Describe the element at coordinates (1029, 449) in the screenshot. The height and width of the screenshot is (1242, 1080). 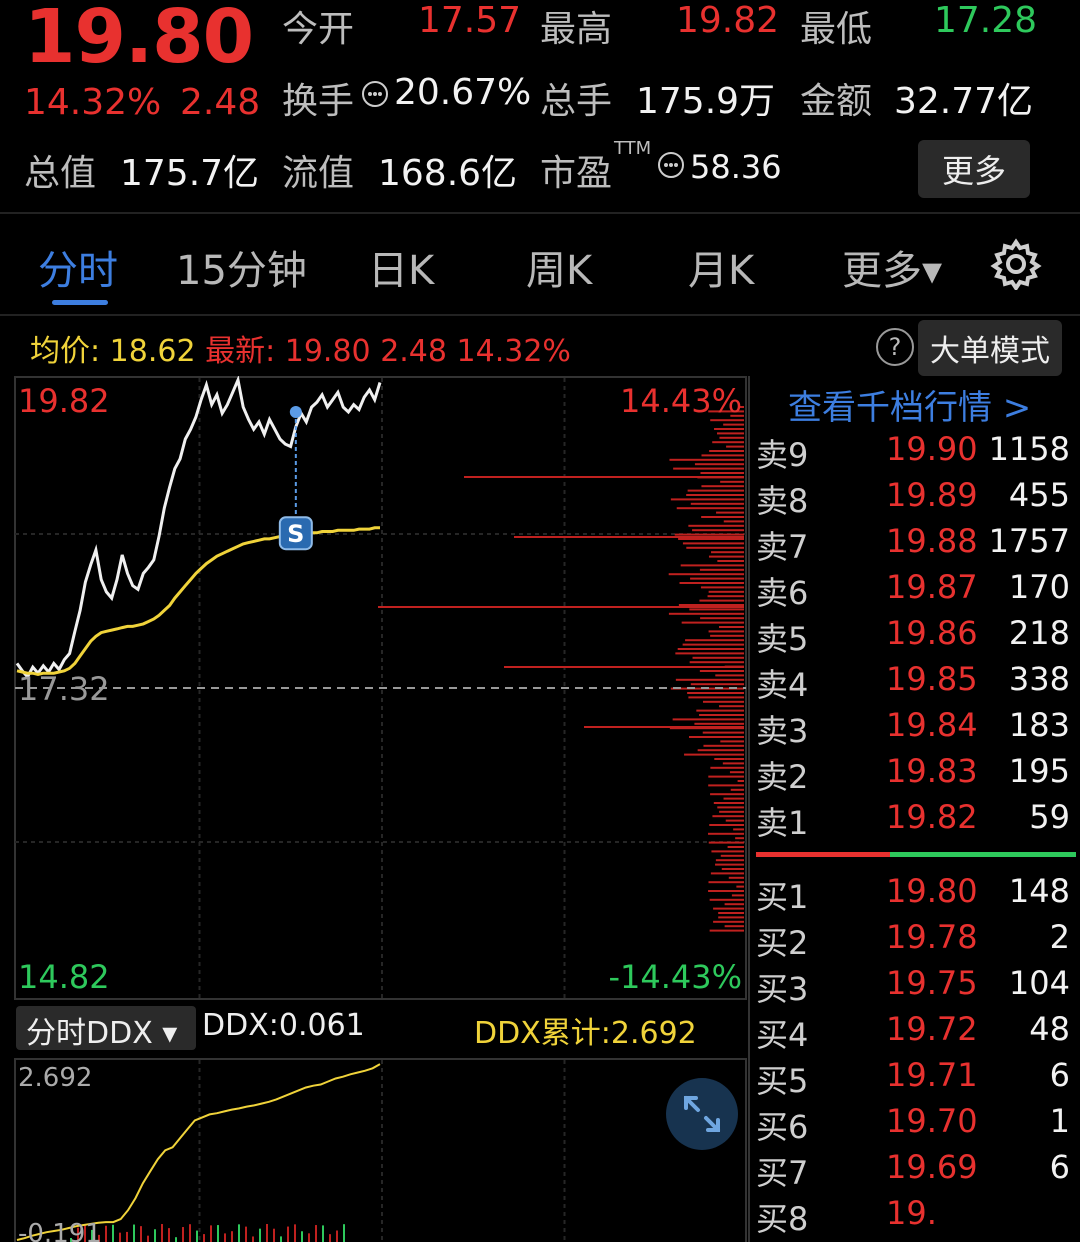
I see `level-volume: 1158` at that location.